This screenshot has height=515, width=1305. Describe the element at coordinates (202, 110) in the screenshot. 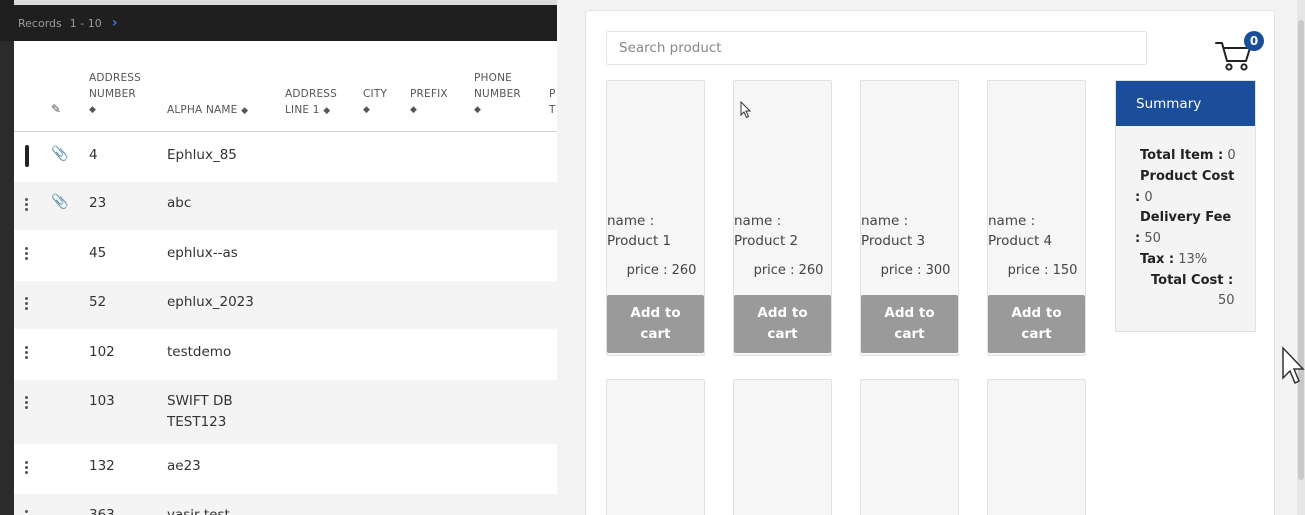

I see `header-alpha-name-label: ALPHA NAME` at that location.